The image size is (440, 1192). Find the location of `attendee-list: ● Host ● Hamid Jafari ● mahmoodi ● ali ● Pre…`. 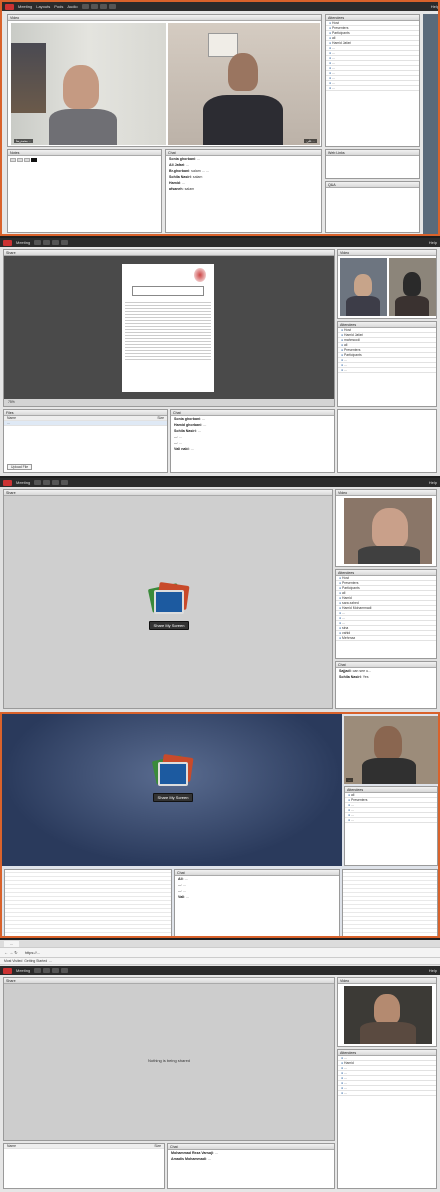

attendee-list: ● Host ● Hamid Jafari ● mahmoodi ● ali ● Pre… is located at coordinates (387, 350).